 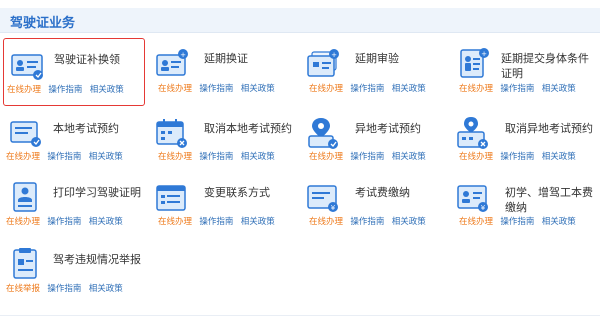 I want to click on service-title: 异地考试预约, so click(x=388, y=129).